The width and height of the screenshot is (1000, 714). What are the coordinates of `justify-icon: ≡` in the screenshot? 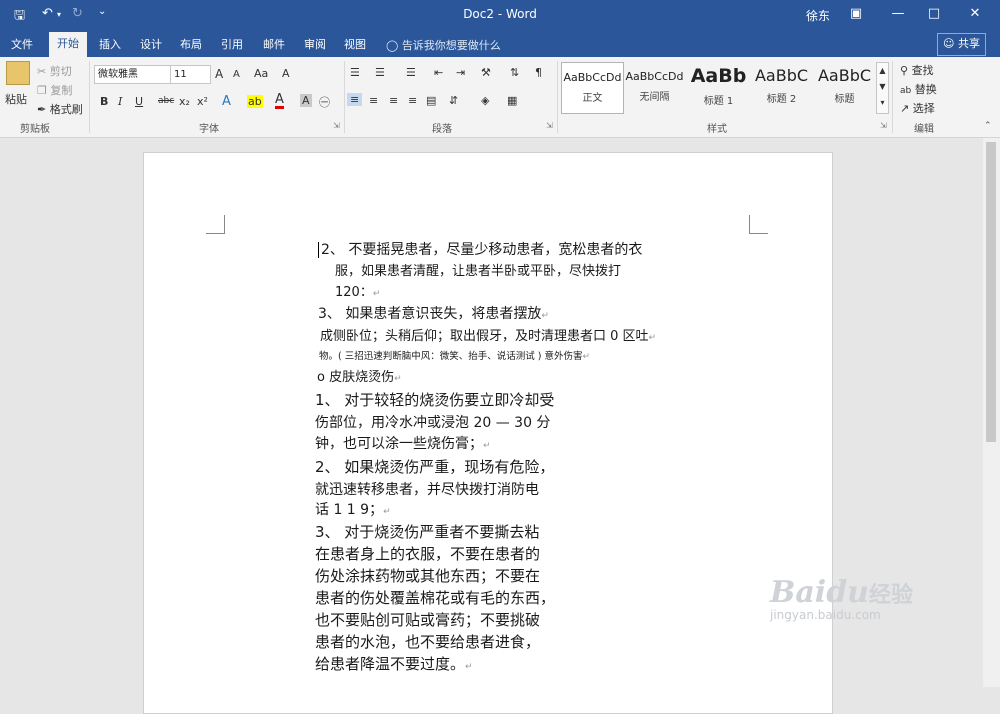 It's located at (412, 100).